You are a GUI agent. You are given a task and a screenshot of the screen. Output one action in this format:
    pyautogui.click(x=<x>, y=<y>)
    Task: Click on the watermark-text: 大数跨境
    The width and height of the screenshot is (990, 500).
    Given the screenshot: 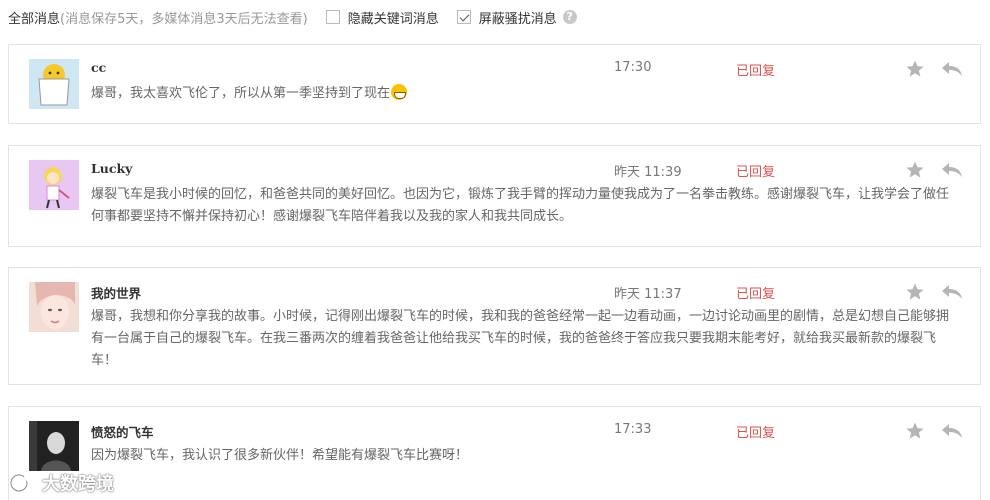 What is the action you would take?
    pyautogui.click(x=78, y=484)
    